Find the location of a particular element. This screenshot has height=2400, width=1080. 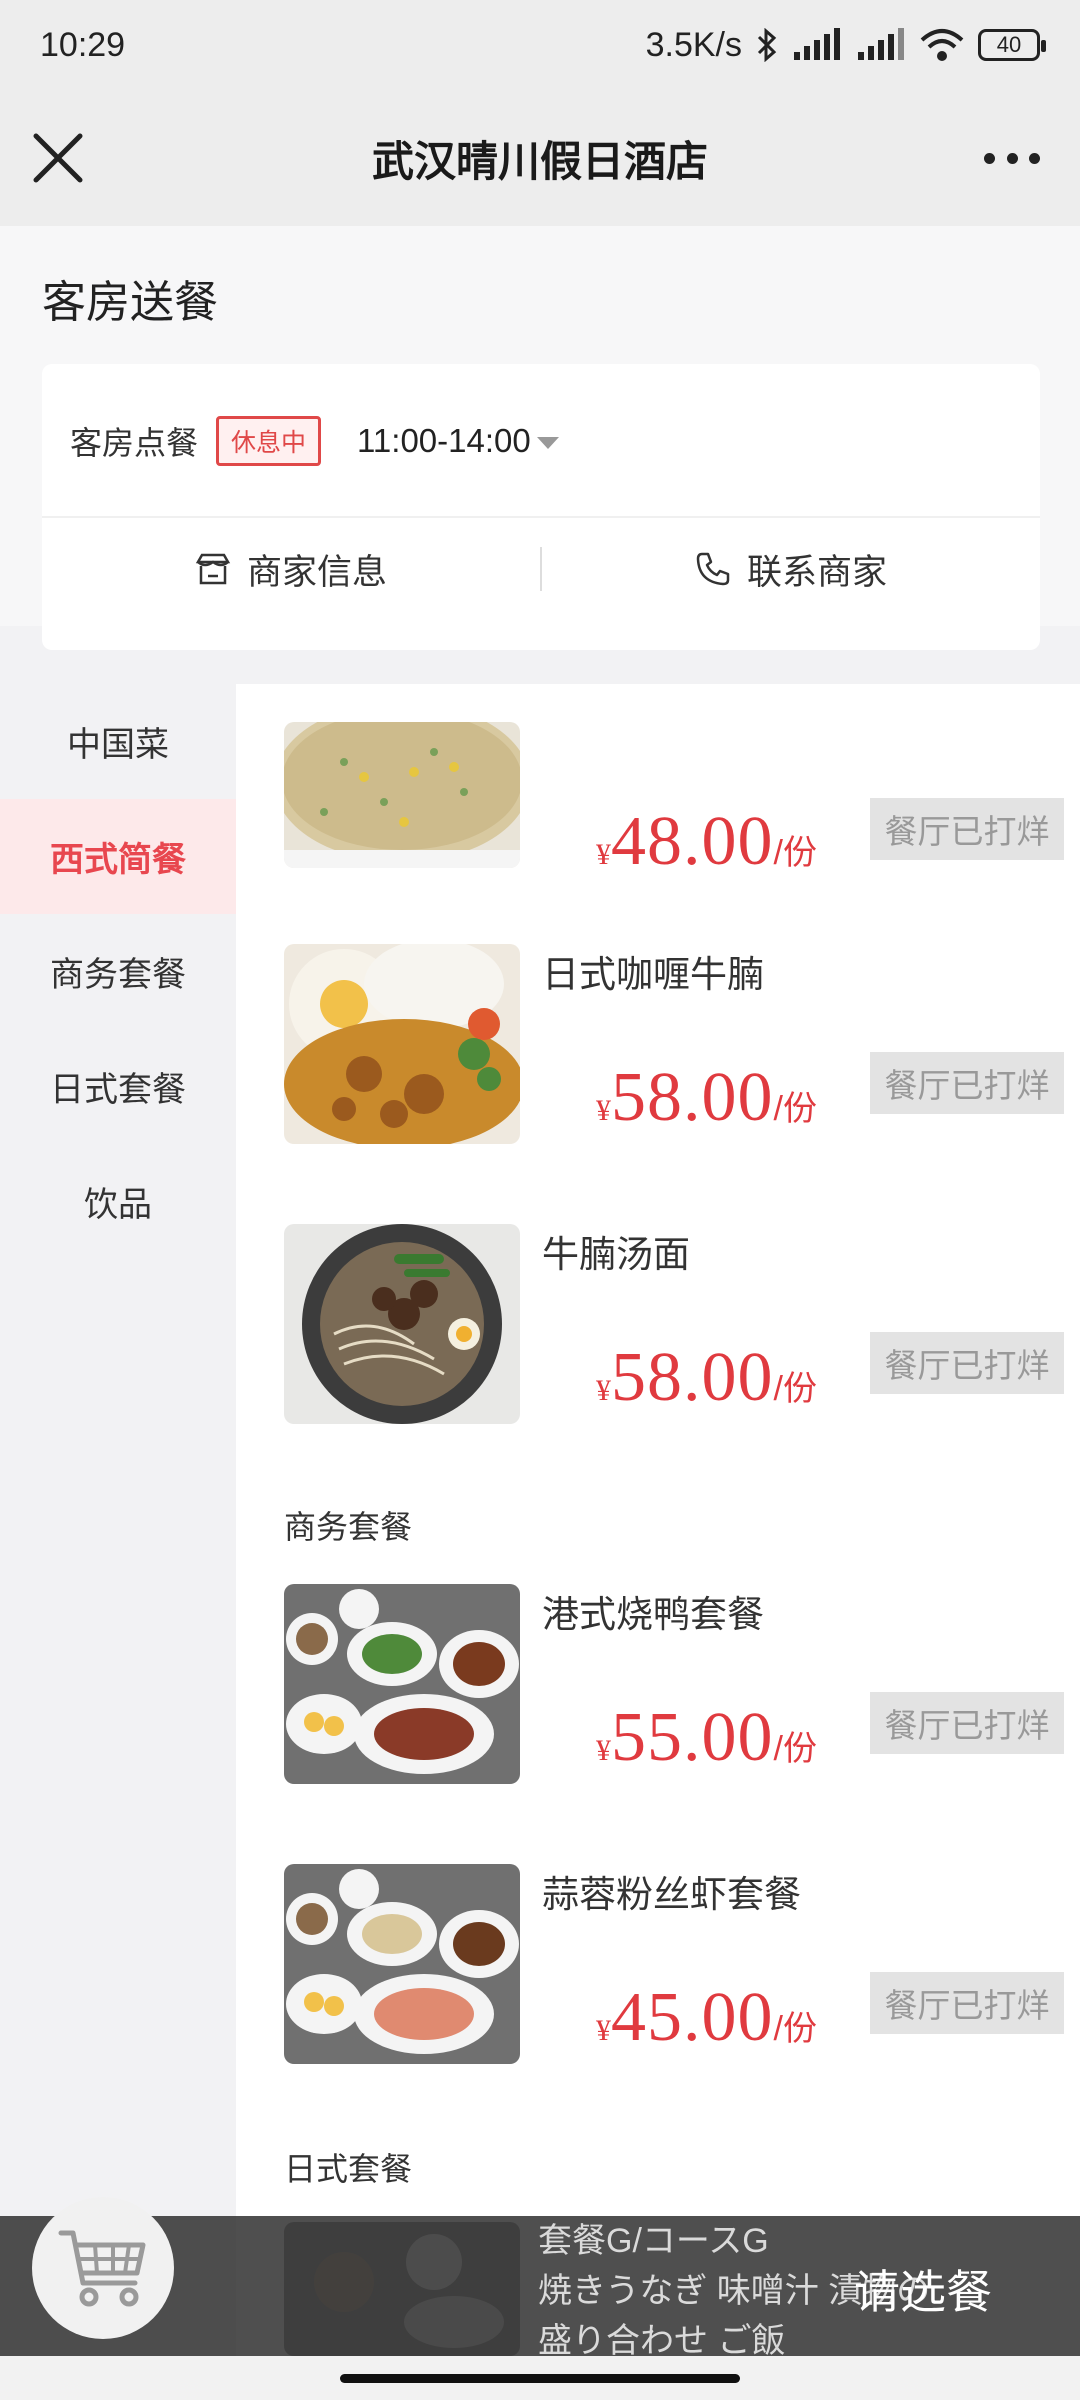

contact-merchant-button: 联系商家 is located at coordinates (791, 569).